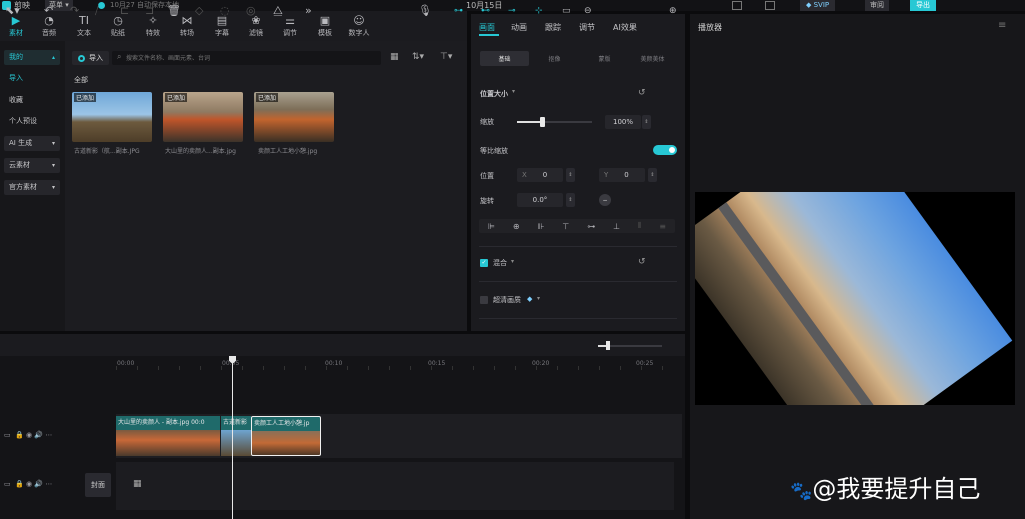 The image size is (1025, 519). Describe the element at coordinates (32, 100) in the screenshot. I see `sidebar-item-favorites: 收藏` at that location.